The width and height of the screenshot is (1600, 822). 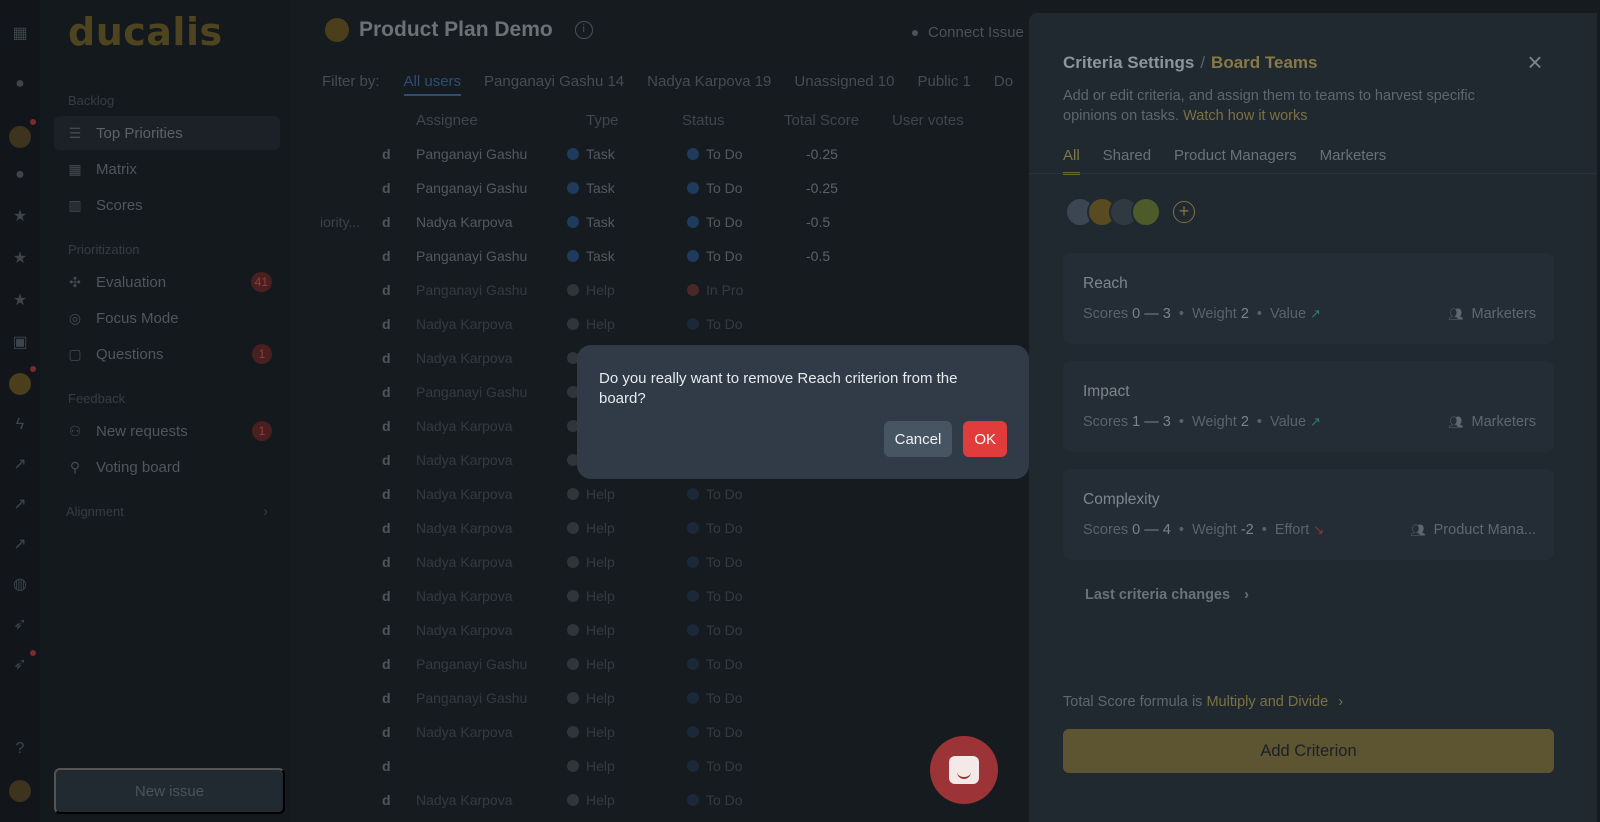 I want to click on sidebar-item-matrix: ▦ Matrix, so click(x=167, y=169).